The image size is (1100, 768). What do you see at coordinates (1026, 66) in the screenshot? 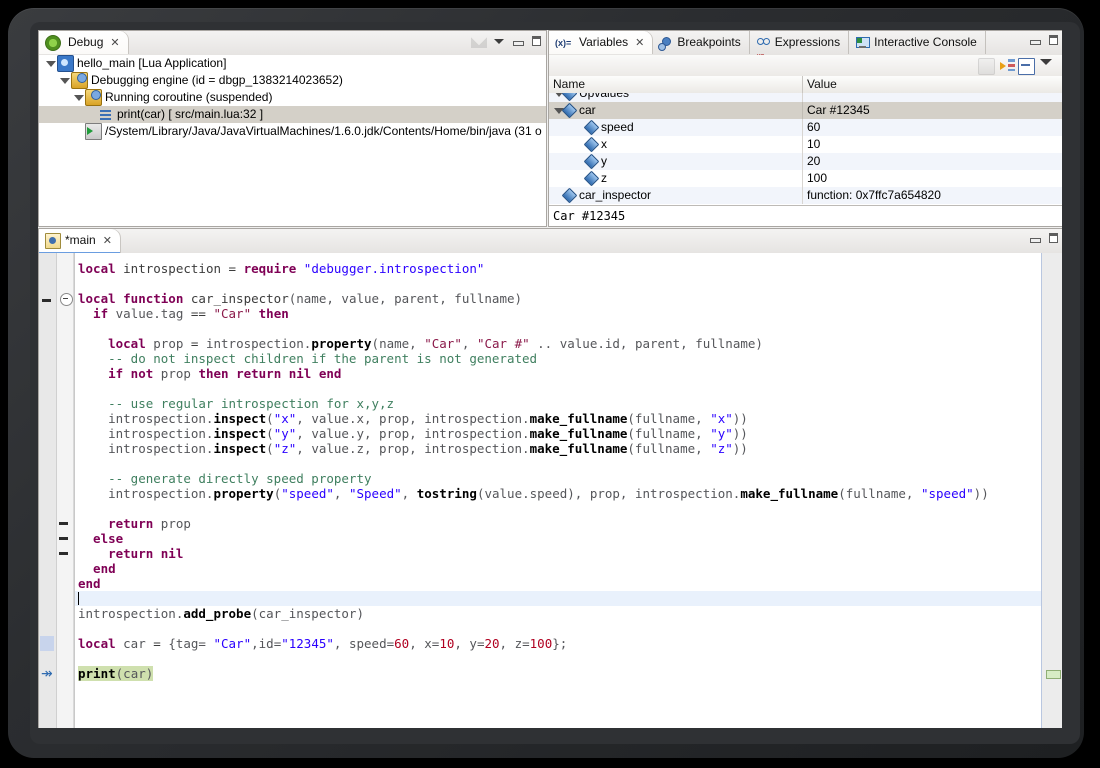
I see `layout-toggle-icon` at bounding box center [1026, 66].